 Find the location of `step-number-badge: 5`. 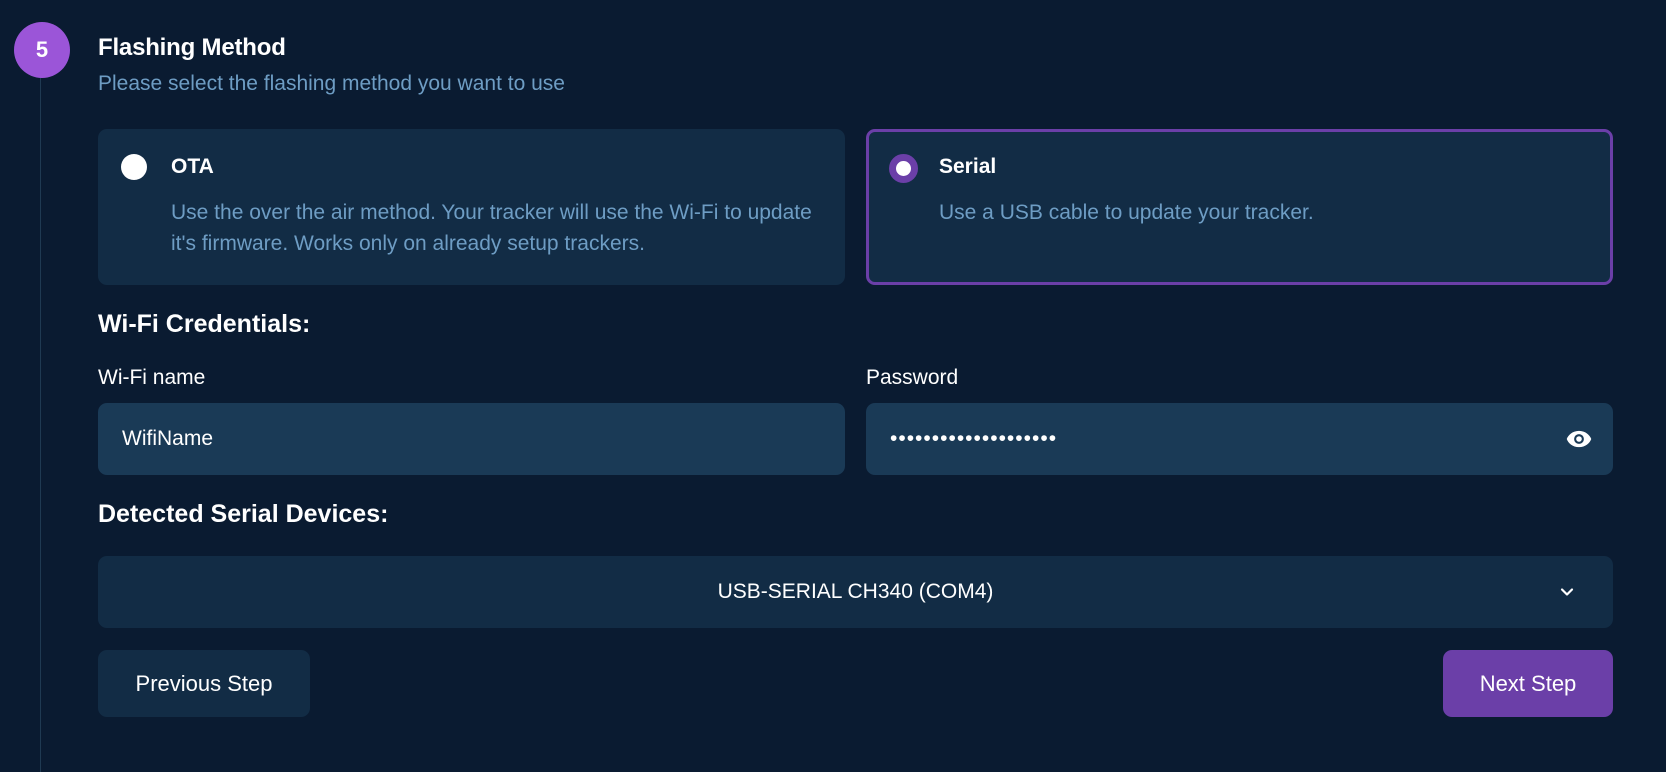

step-number-badge: 5 is located at coordinates (42, 50).